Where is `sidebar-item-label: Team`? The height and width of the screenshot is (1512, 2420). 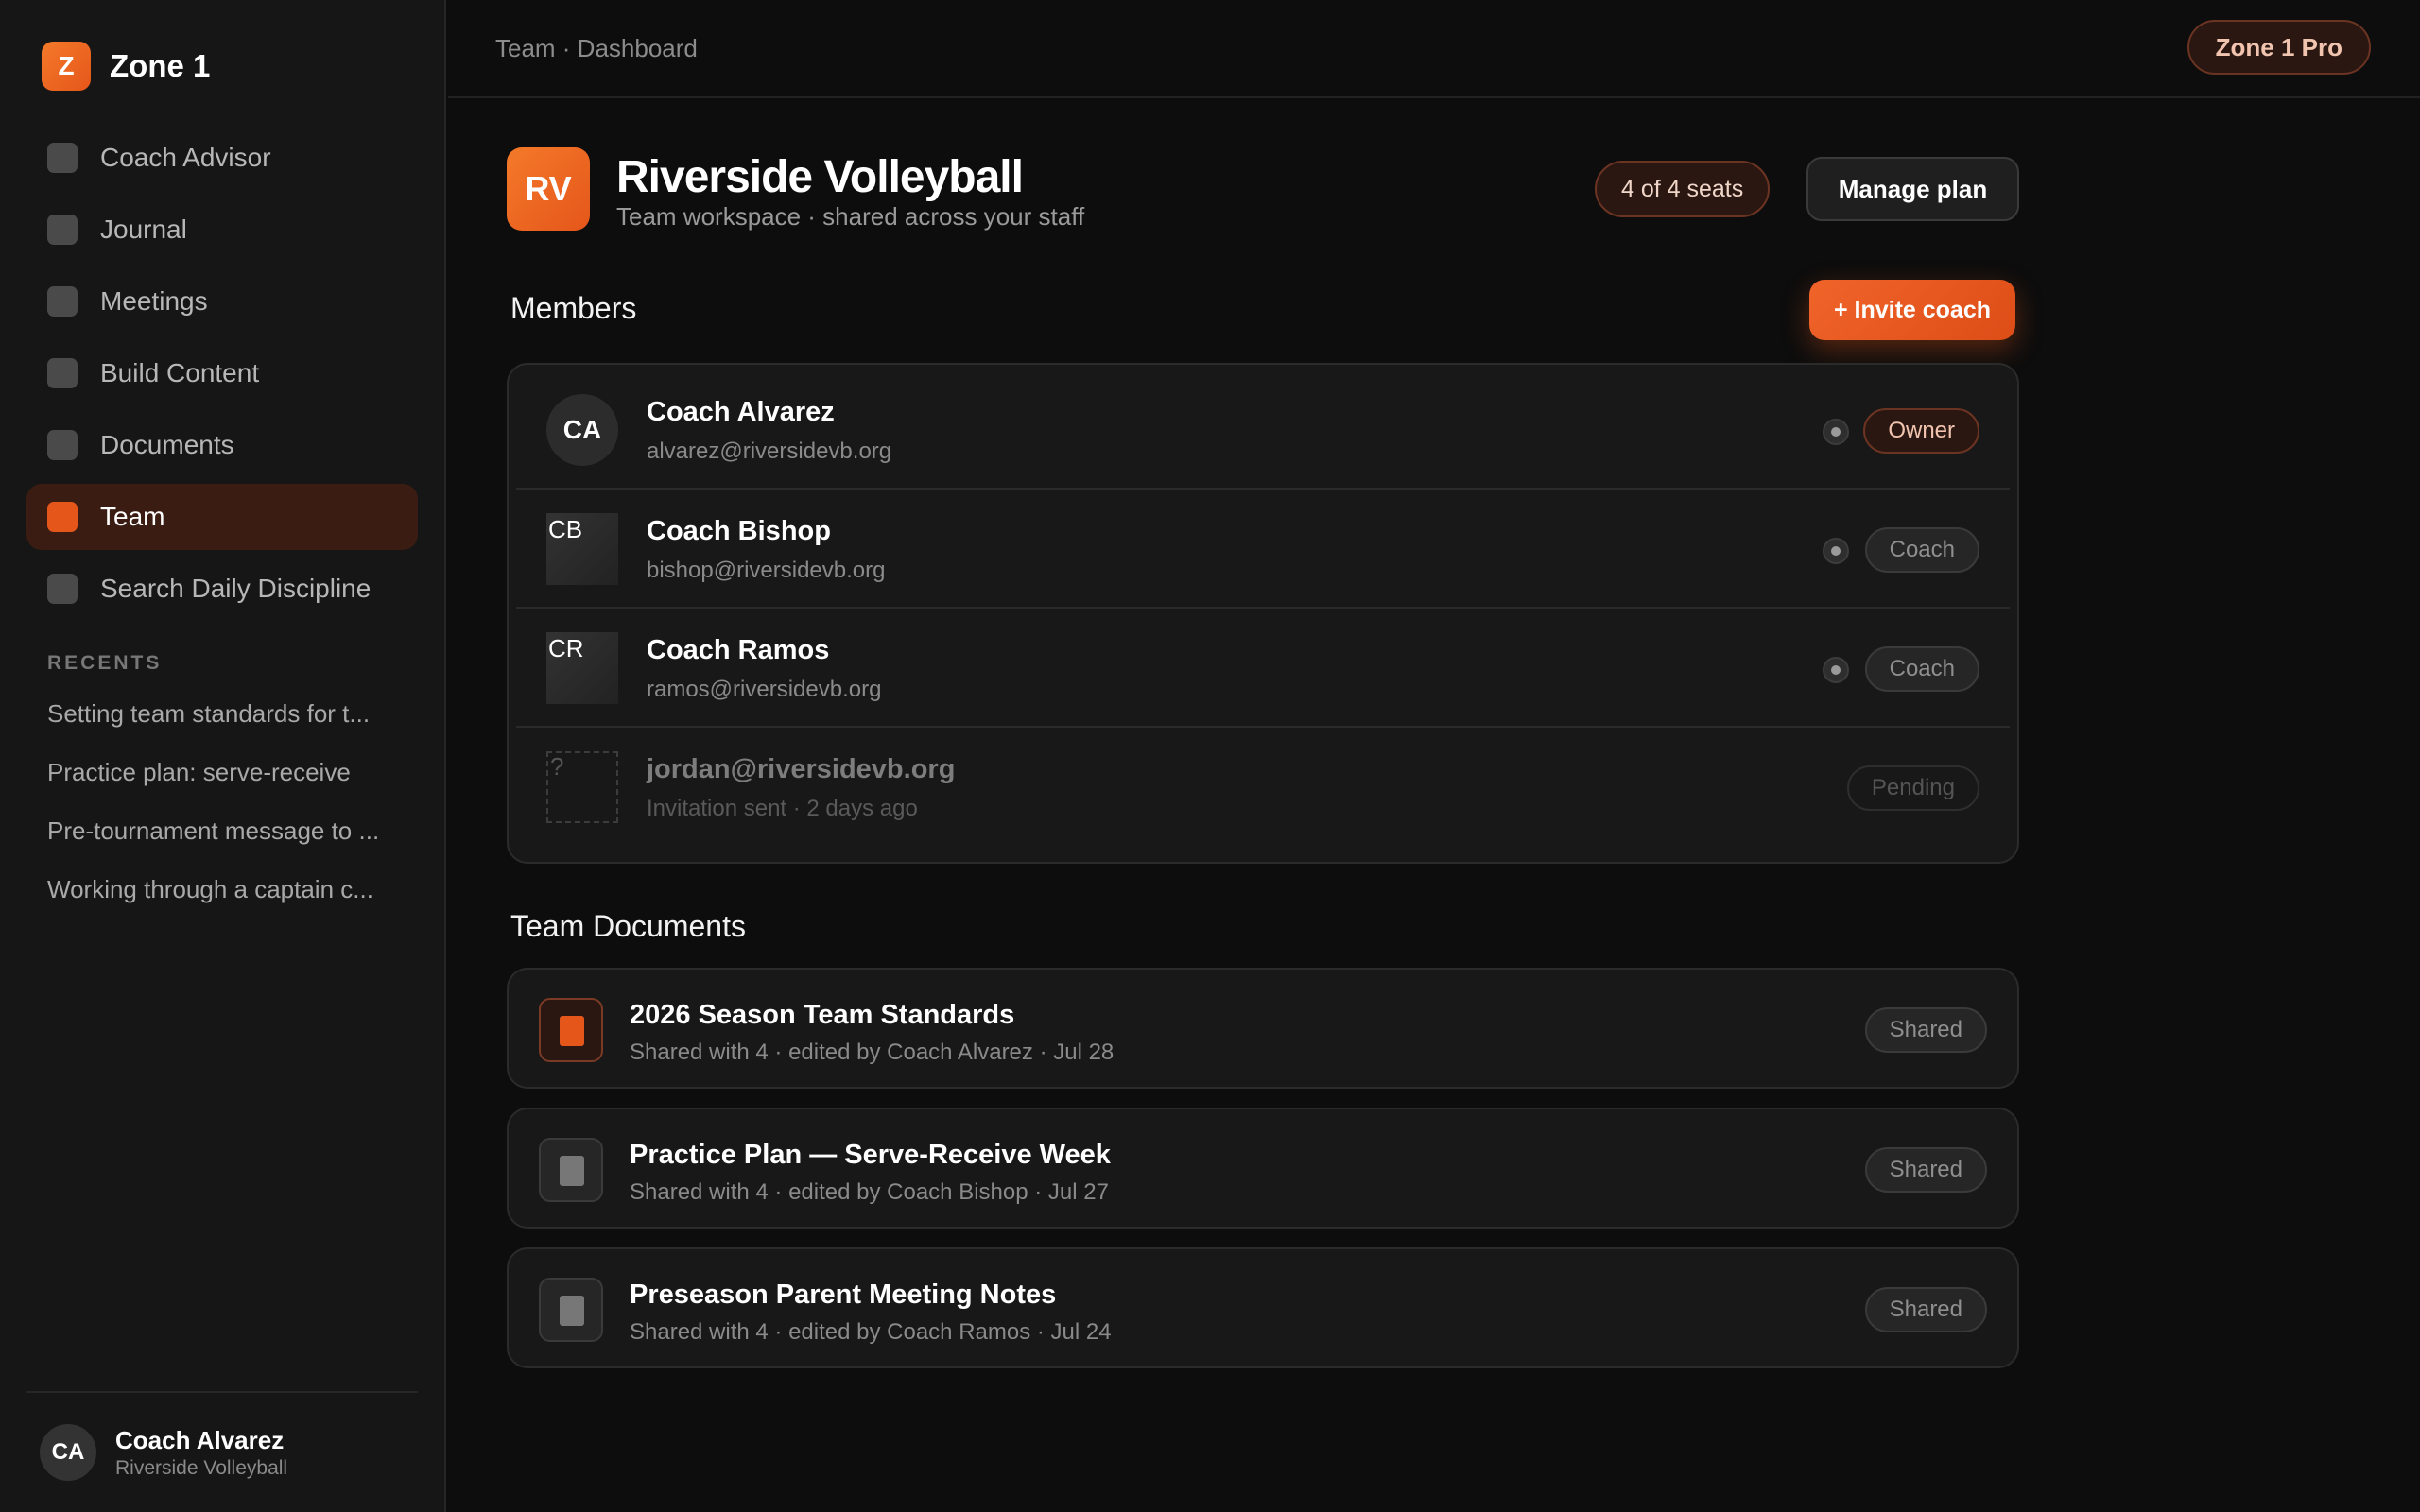
sidebar-item-label: Team is located at coordinates (132, 516).